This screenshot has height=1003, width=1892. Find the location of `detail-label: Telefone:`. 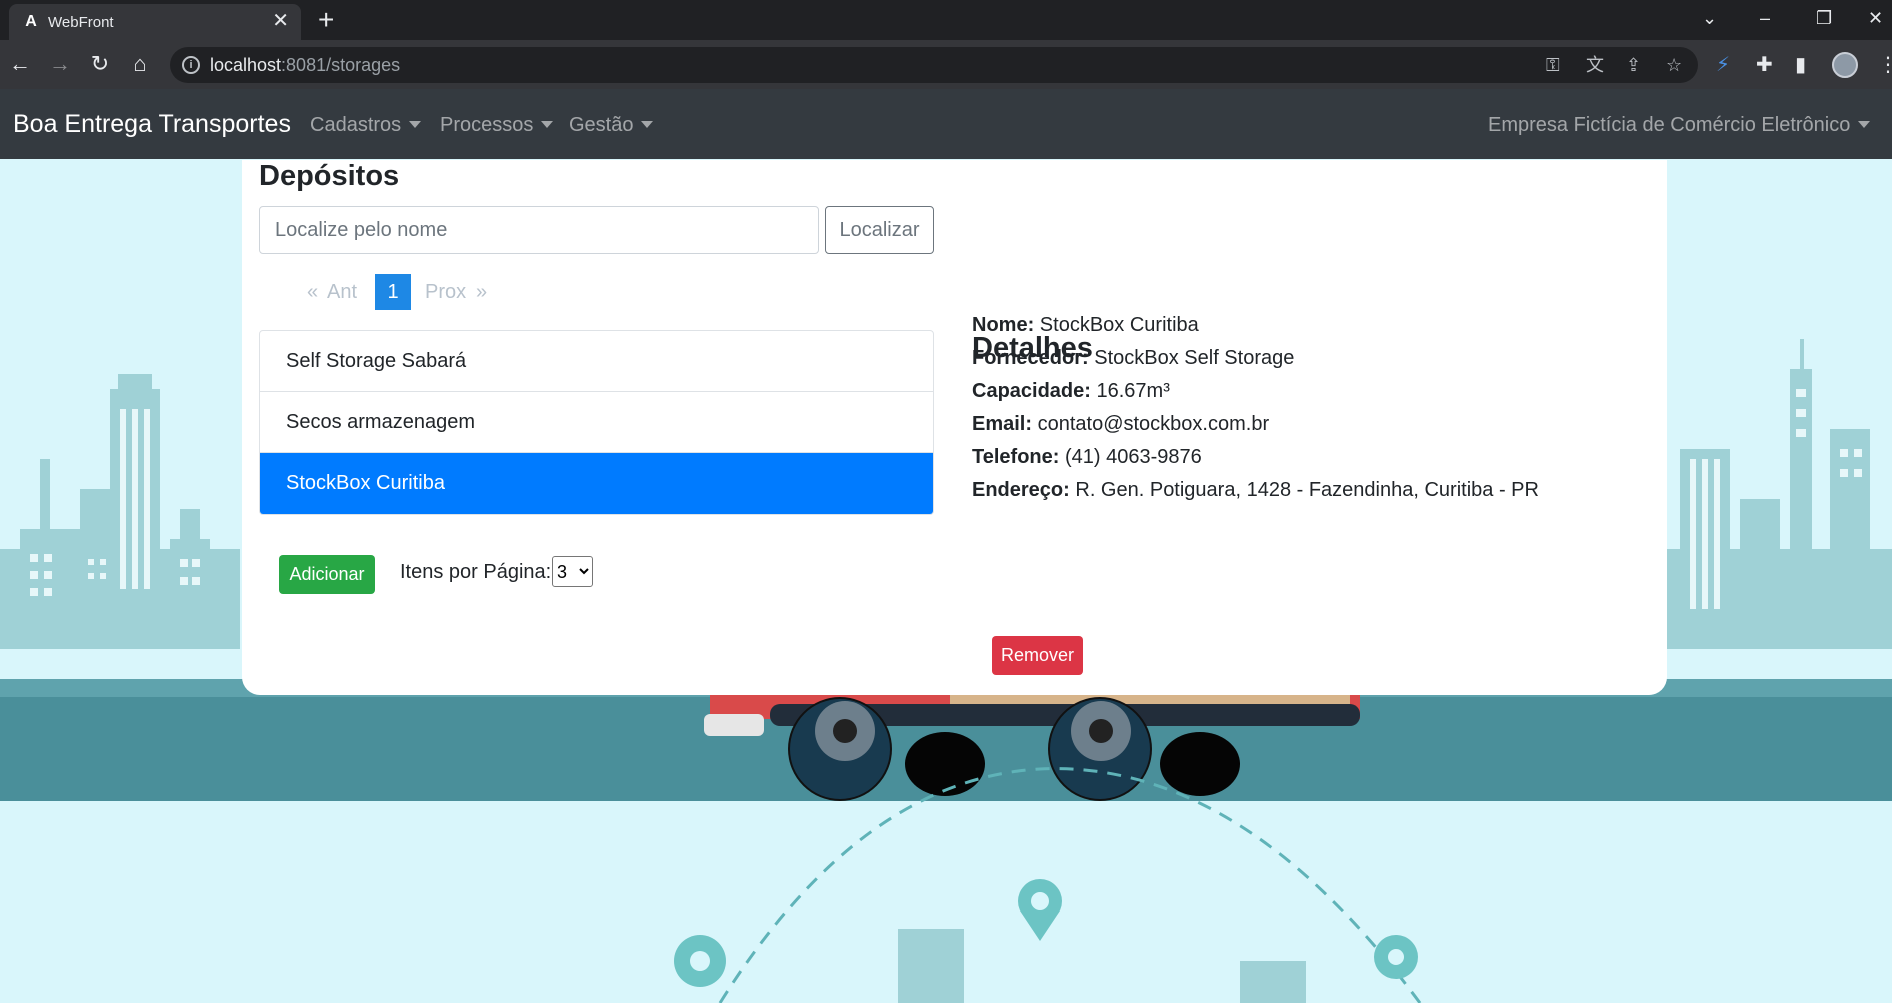

detail-label: Telefone: is located at coordinates (1016, 457).